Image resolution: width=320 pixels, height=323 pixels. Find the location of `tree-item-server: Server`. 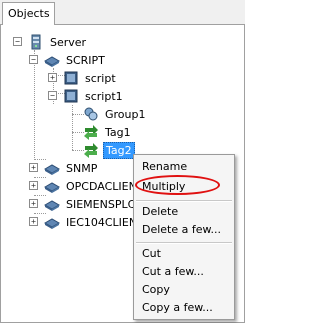

tree-item-server: Server is located at coordinates (58, 42).